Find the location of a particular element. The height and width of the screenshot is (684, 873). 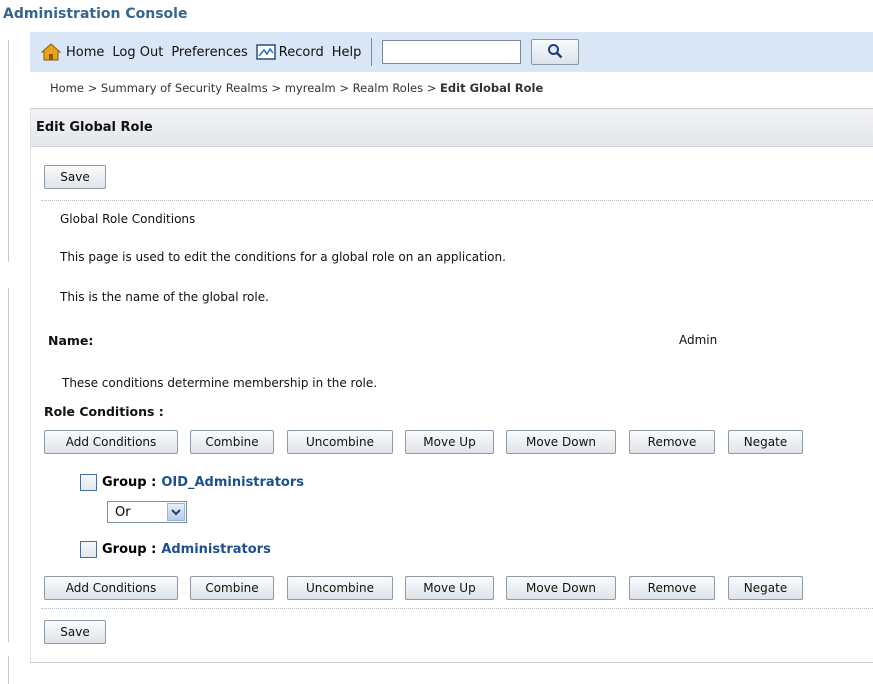

search-input is located at coordinates (452, 52).